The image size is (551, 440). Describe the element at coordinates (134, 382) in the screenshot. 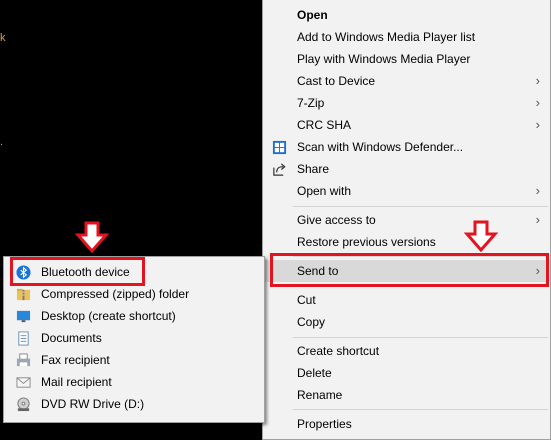

I see `submenu-item-mail-recipient: Mail recipient` at that location.